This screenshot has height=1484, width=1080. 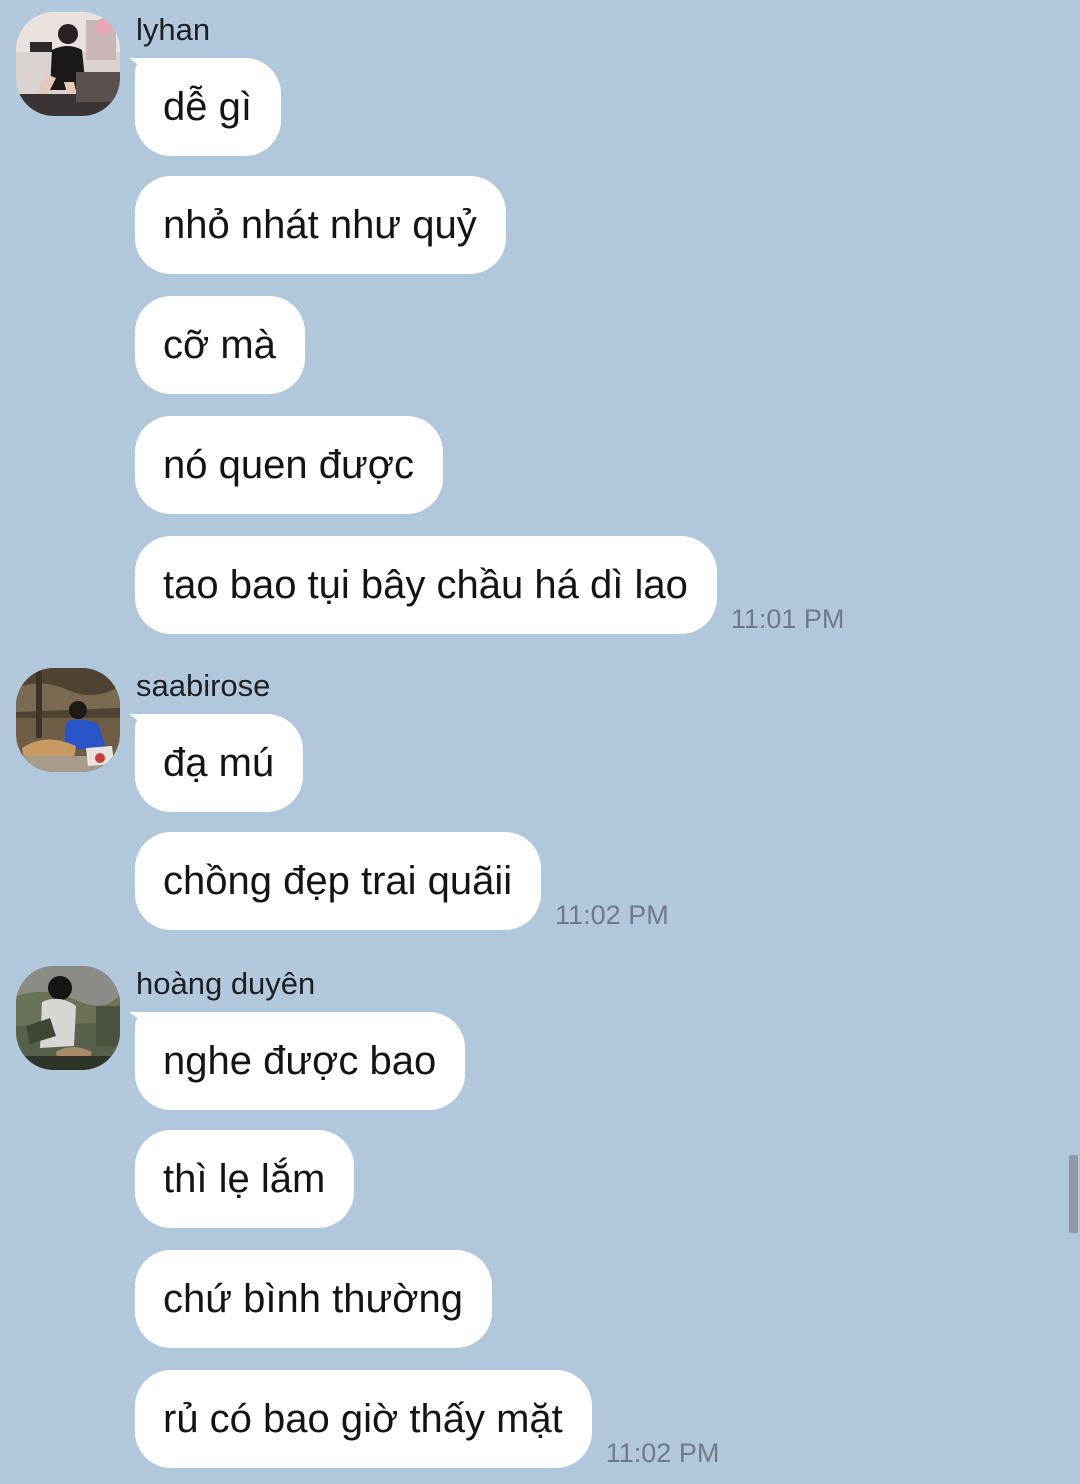 What do you see at coordinates (338, 881) in the screenshot?
I see `message-bubble: chồng đẹp trai quãii` at bounding box center [338, 881].